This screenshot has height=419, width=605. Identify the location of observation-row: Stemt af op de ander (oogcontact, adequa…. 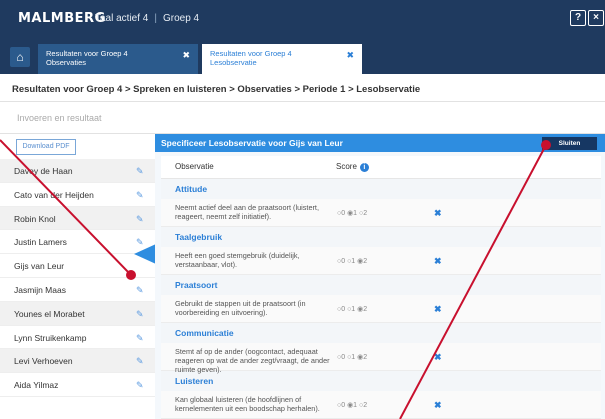
(381, 358).